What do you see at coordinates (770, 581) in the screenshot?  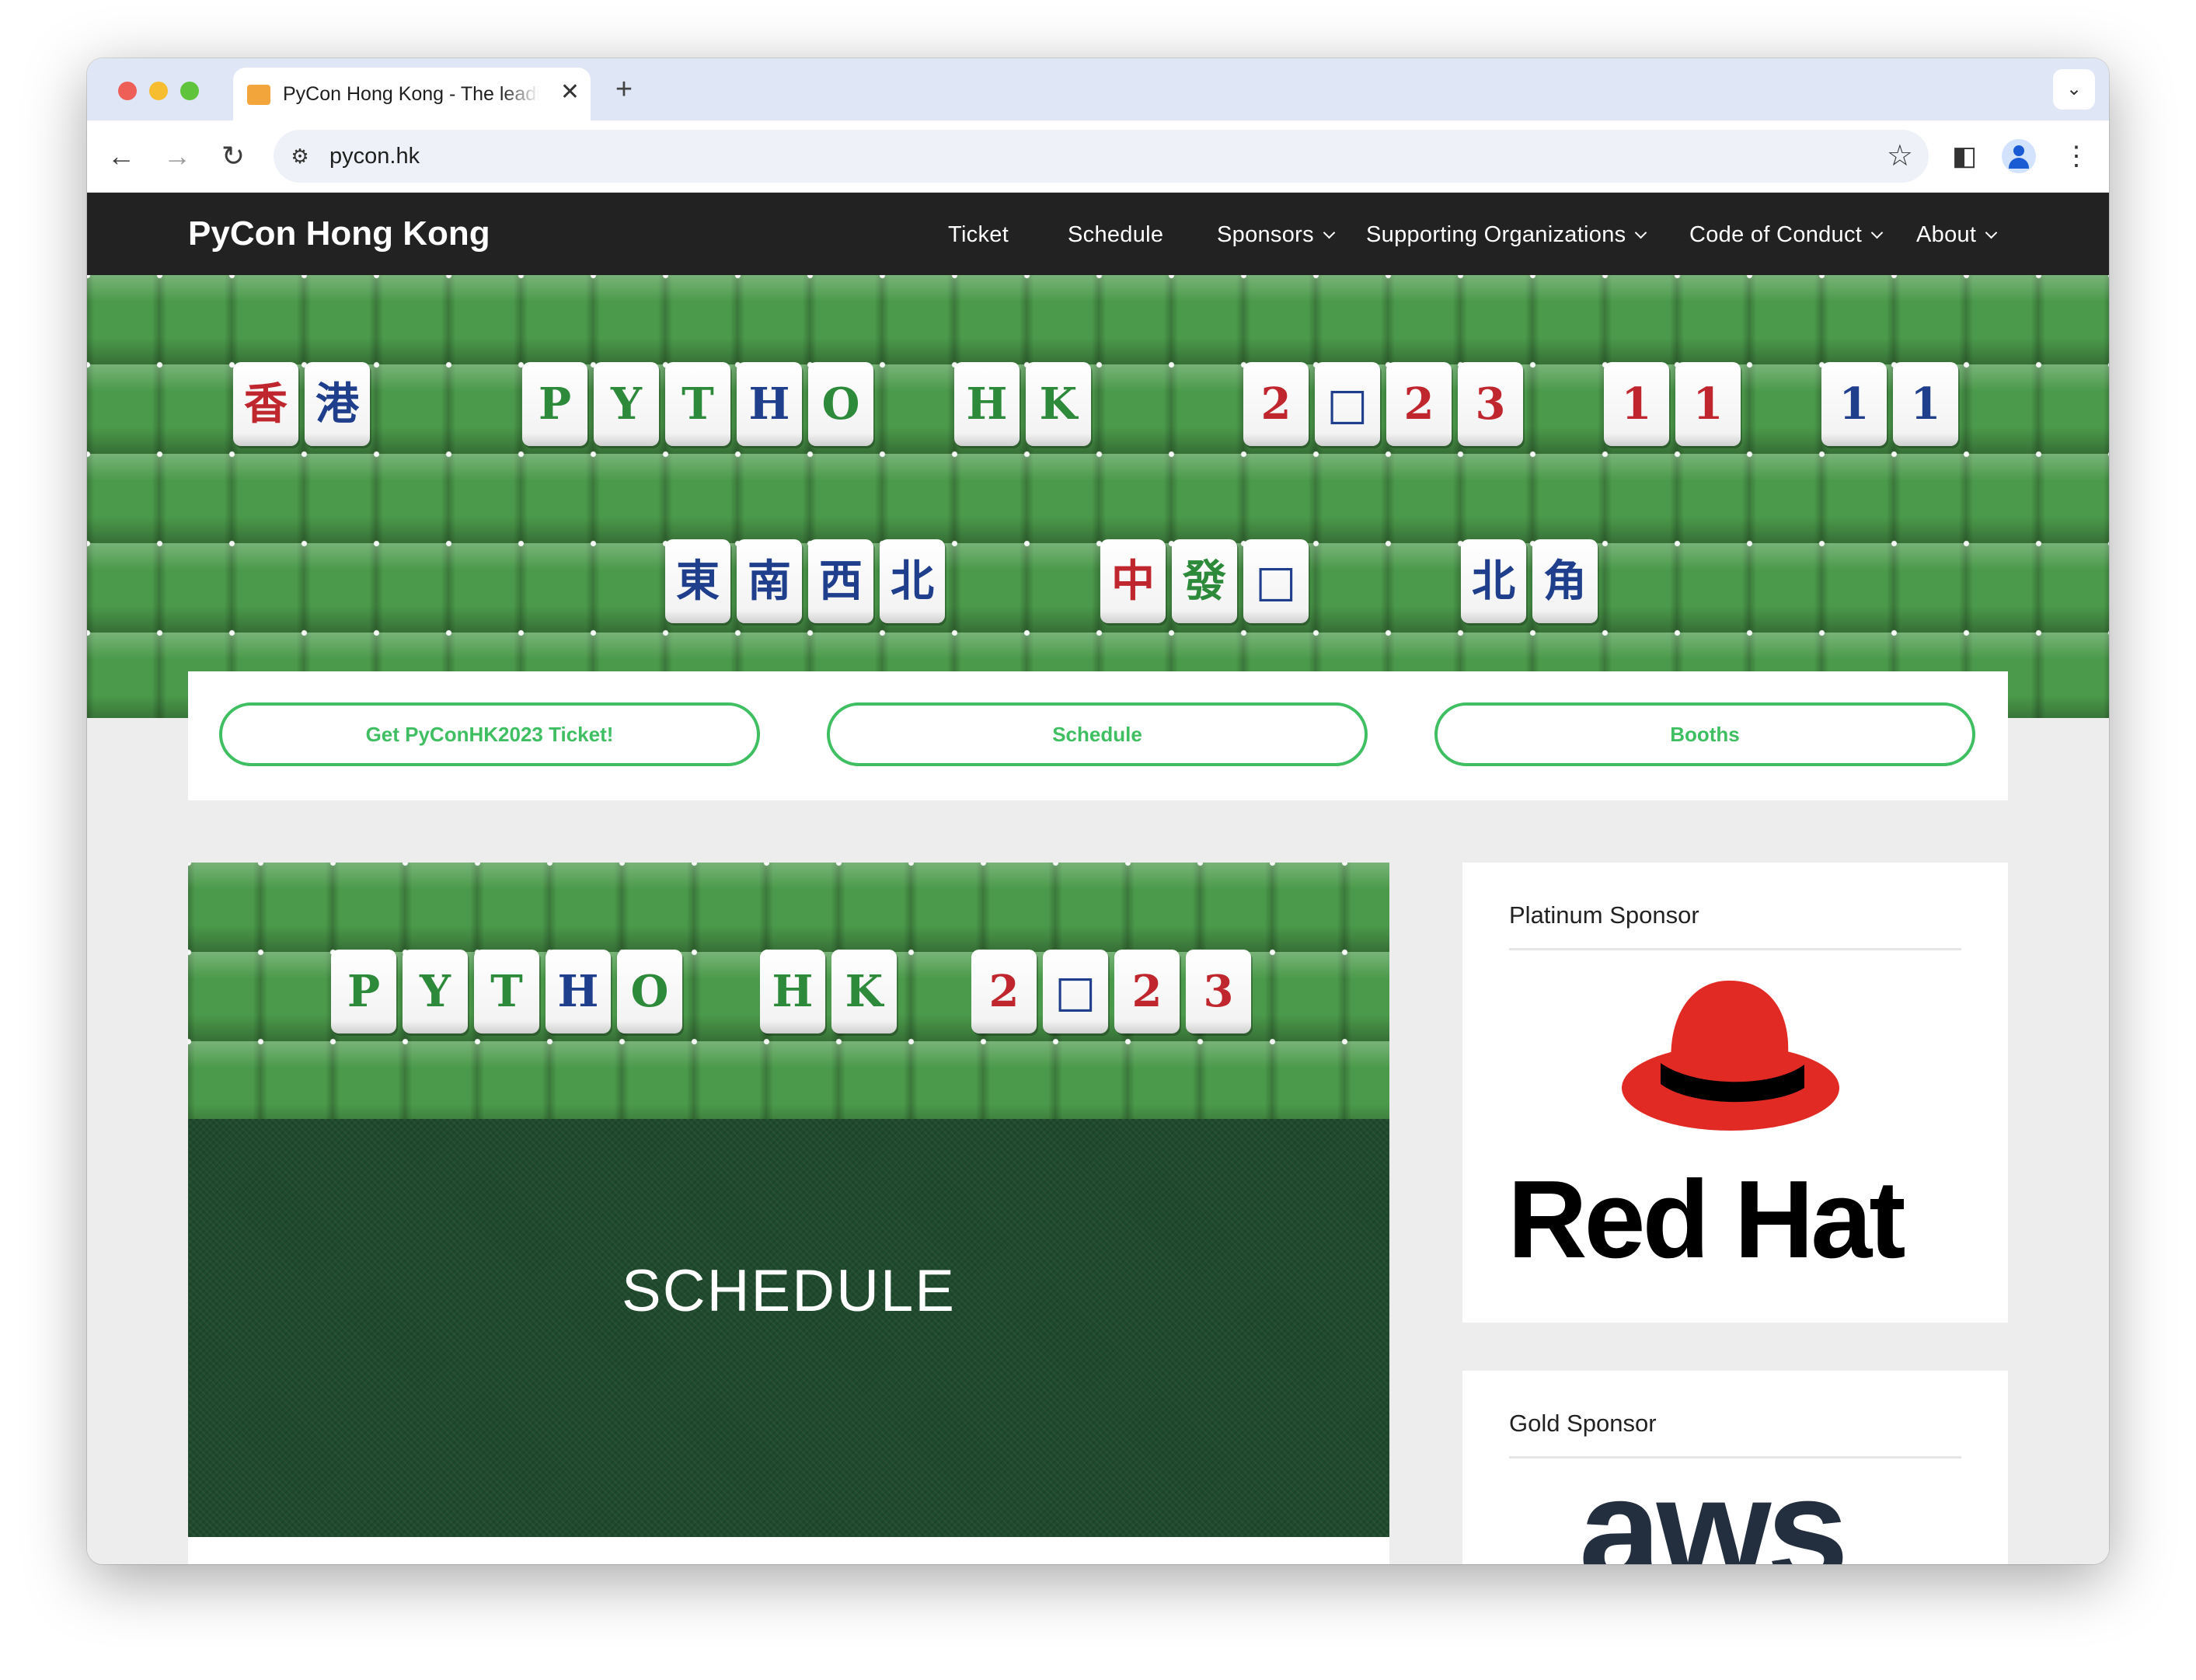 I see `mahjong-tile: 南` at bounding box center [770, 581].